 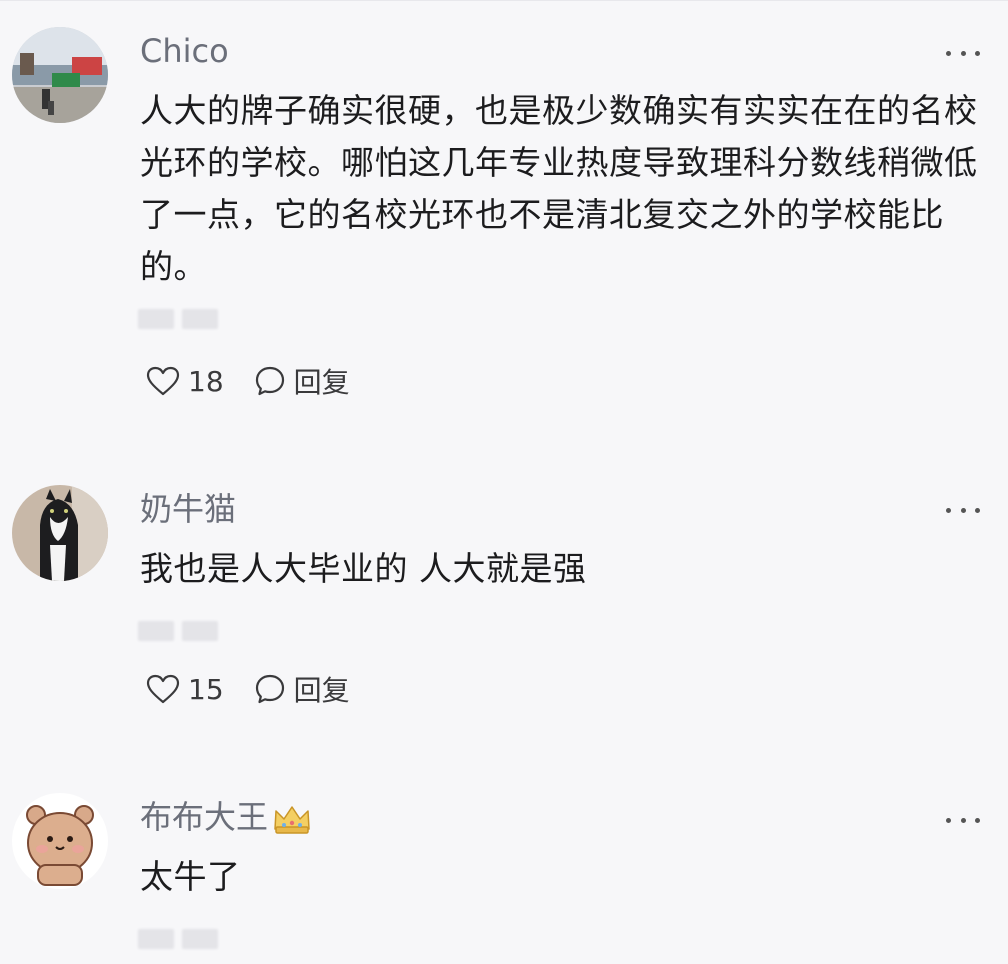 What do you see at coordinates (184, 51) in the screenshot?
I see `username: Chico` at bounding box center [184, 51].